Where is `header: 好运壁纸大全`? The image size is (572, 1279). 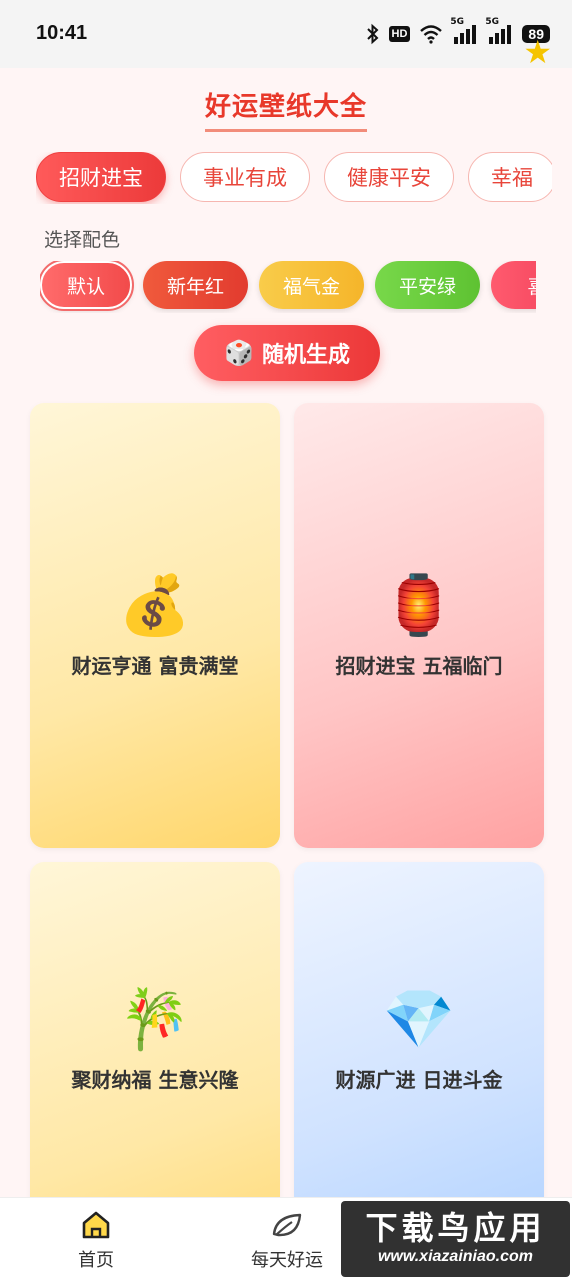 header: 好运壁纸大全 is located at coordinates (286, 109).